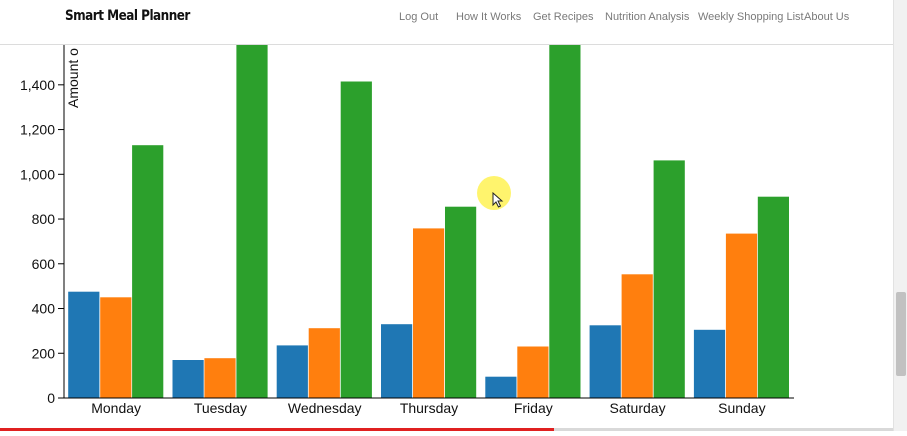  I want to click on y-tick-label: 0, so click(51, 398).